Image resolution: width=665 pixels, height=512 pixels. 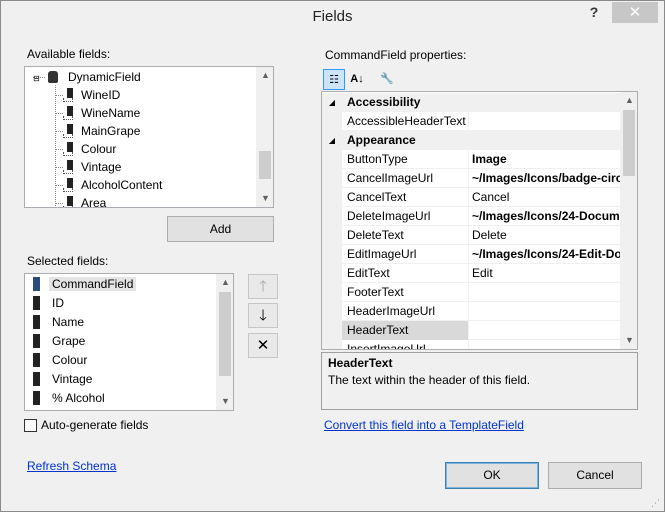 I want to click on property-value: ~/Images/Icons/24-Edit-Doc, so click(x=545, y=254).